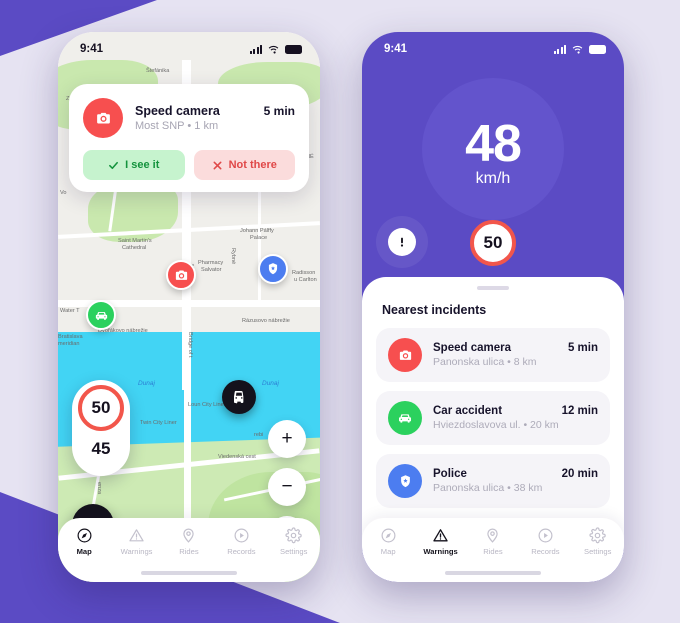 The height and width of the screenshot is (623, 680). I want to click on zoom-in-button: +, so click(287, 439).